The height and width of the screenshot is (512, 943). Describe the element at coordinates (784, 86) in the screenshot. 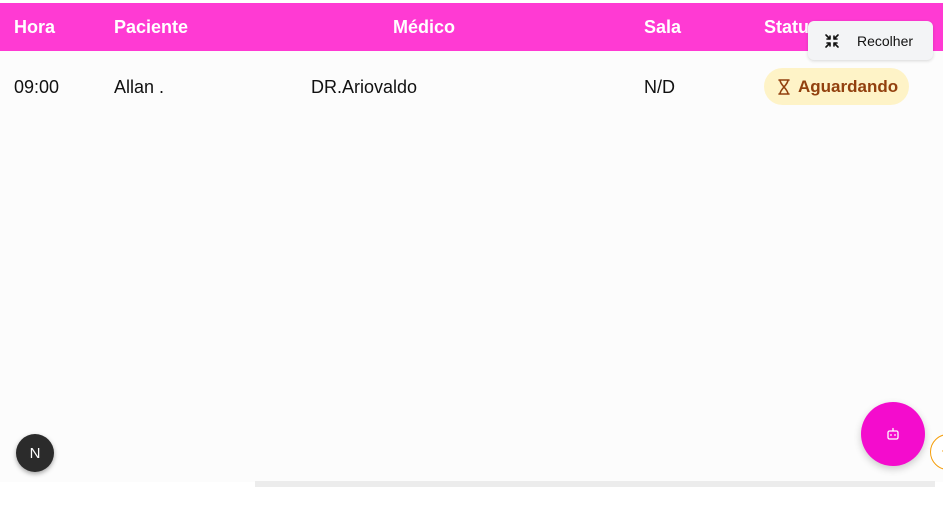

I see `hourglass-icon` at that location.